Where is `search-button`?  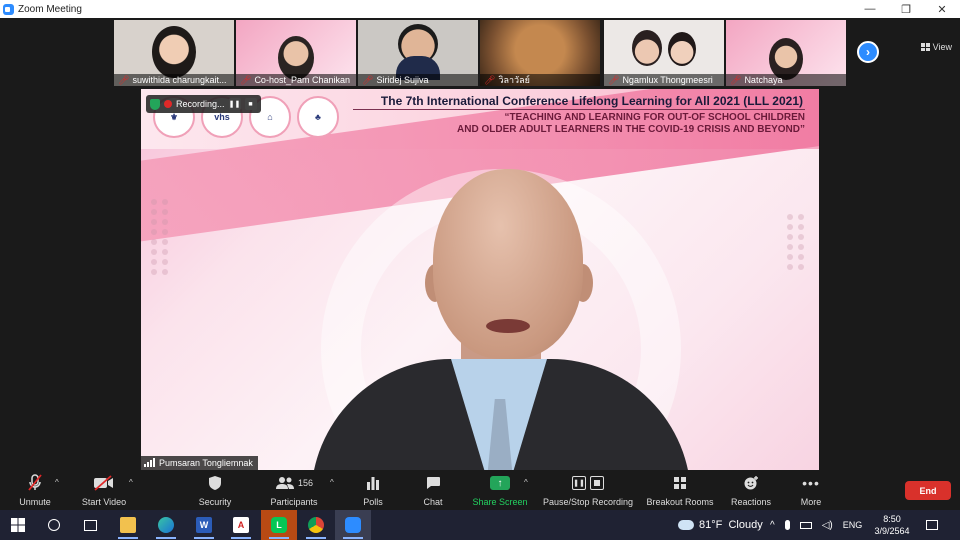
search-button is located at coordinates (54, 525).